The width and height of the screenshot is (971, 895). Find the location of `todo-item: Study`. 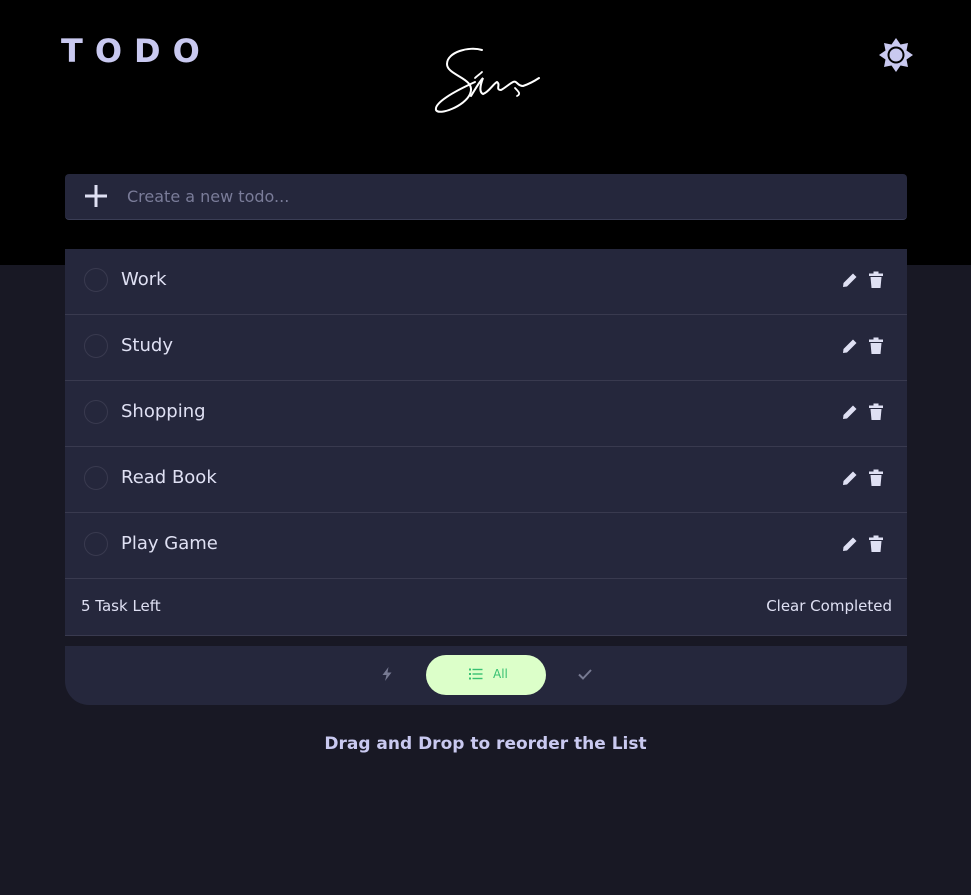

todo-item: Study is located at coordinates (486, 348).